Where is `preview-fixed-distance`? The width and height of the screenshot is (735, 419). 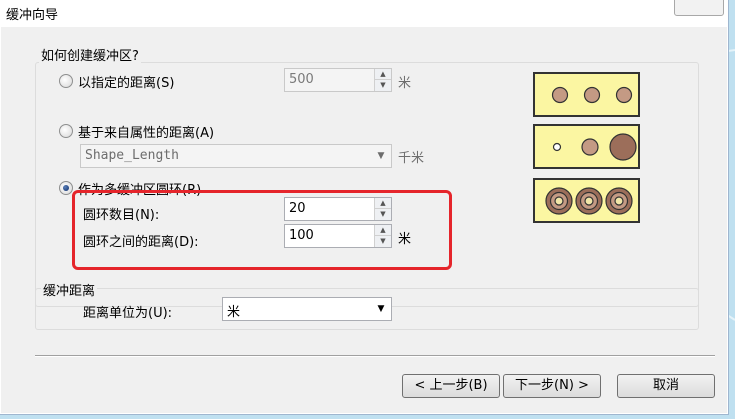 preview-fixed-distance is located at coordinates (586, 94).